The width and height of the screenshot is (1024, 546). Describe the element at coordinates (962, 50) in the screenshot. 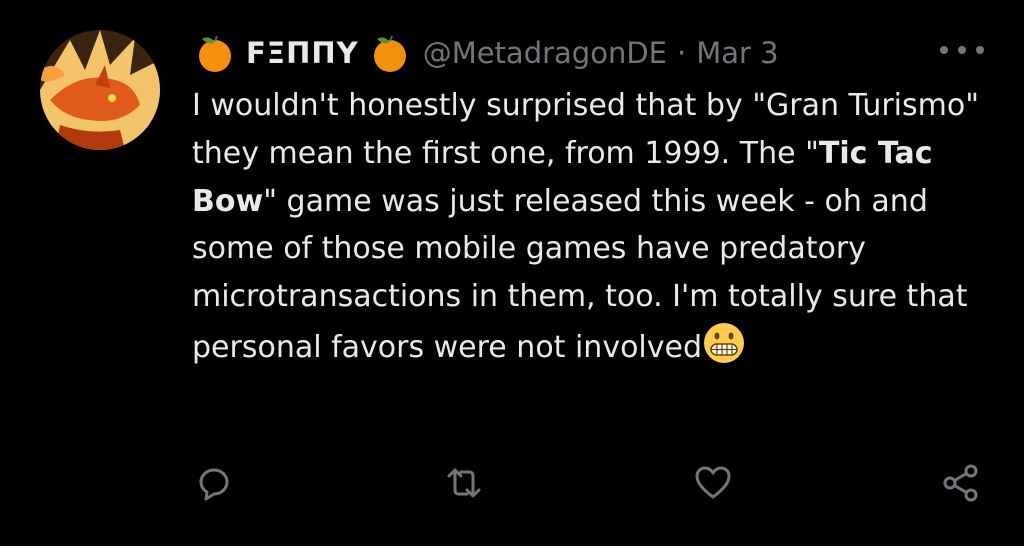

I see `more-icon` at that location.